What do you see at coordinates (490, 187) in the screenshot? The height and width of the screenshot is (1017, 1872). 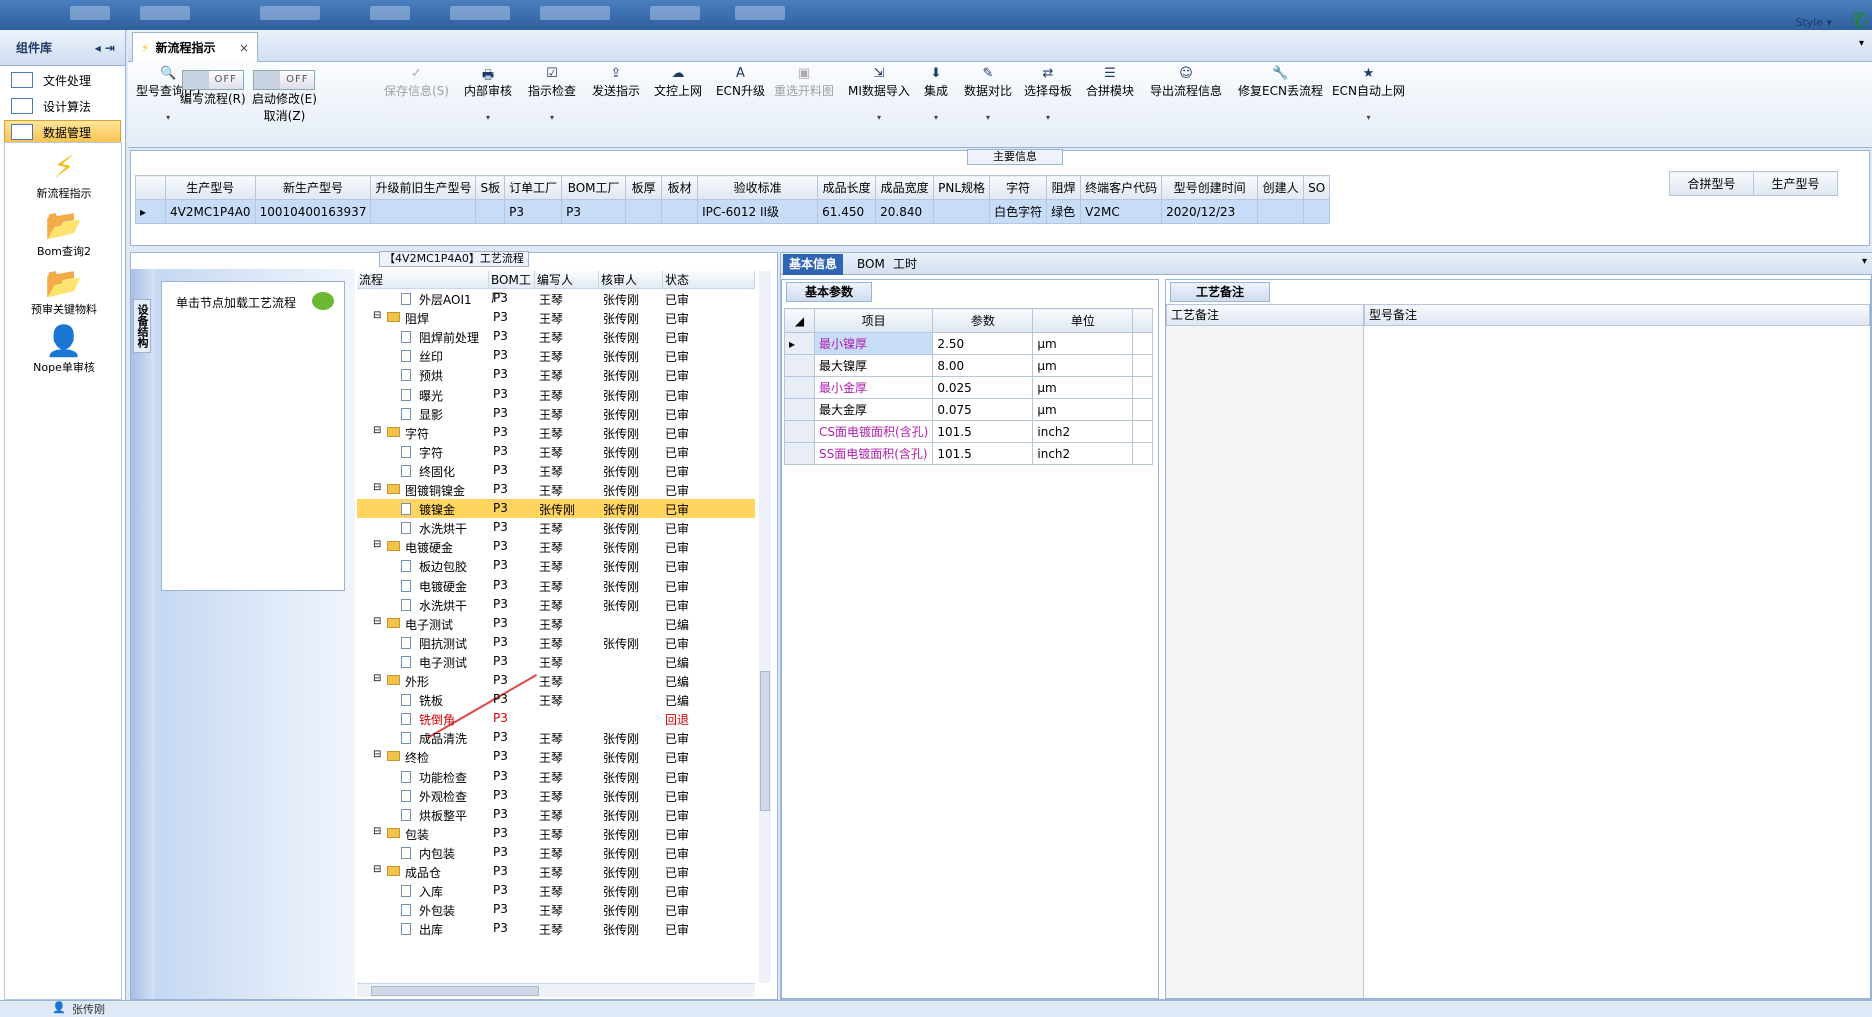 I see `col-header: S板` at bounding box center [490, 187].